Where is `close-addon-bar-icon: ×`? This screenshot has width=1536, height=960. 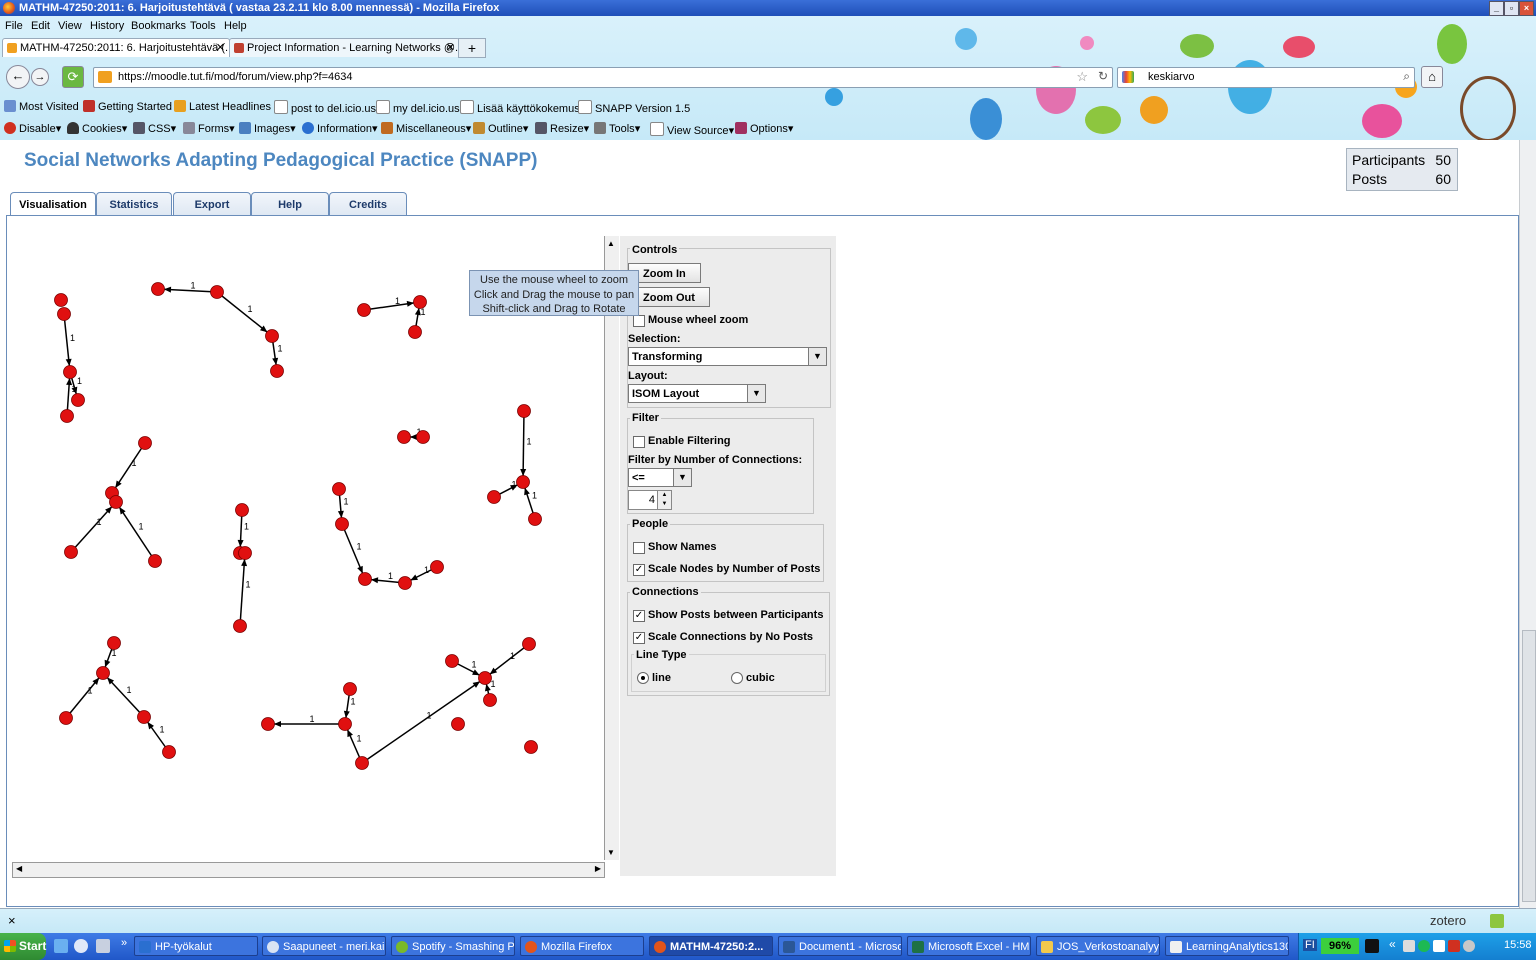
close-addon-bar-icon: × is located at coordinates (12, 920).